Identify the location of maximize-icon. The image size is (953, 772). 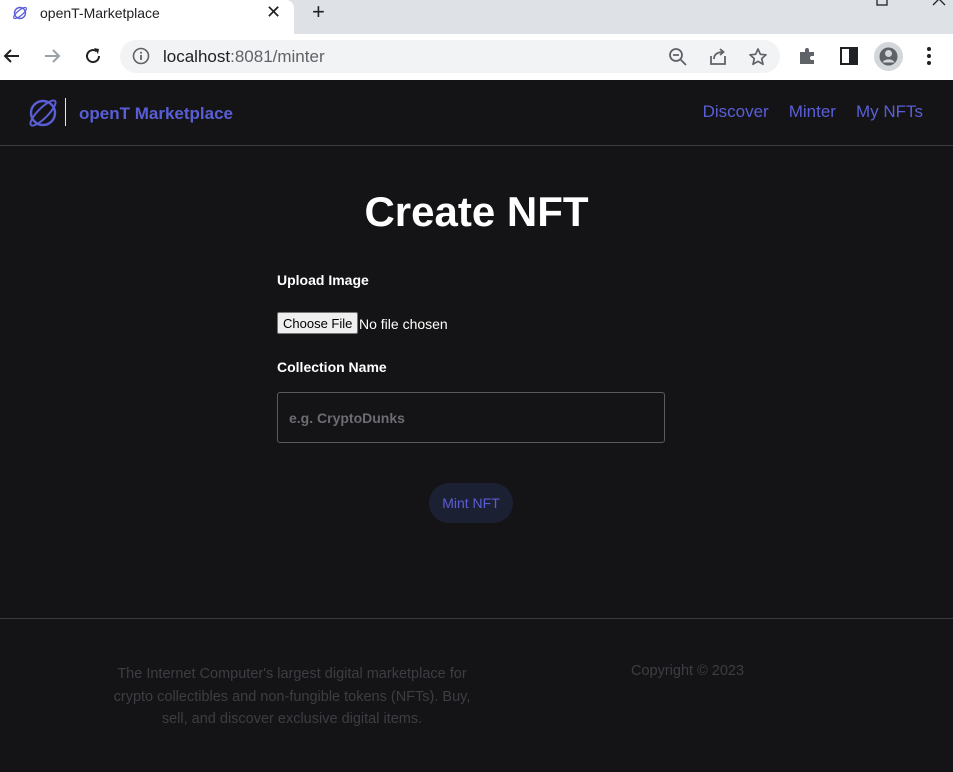
(882, 3).